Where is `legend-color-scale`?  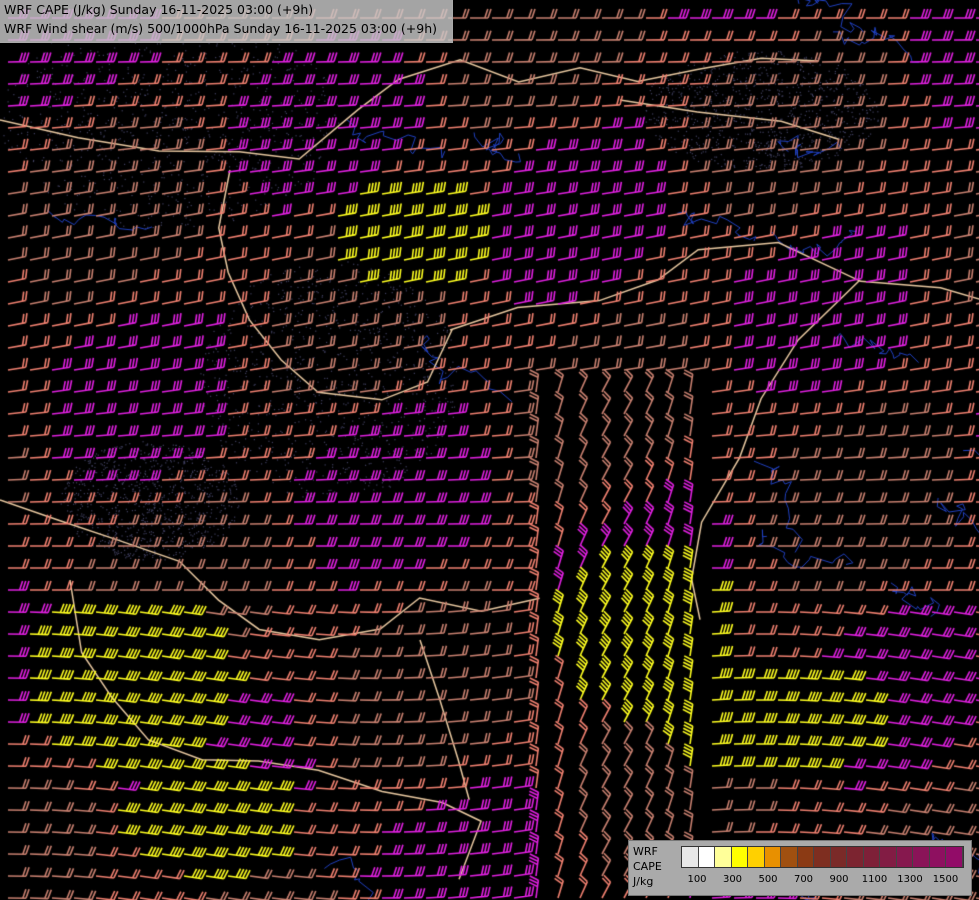 legend-color-scale is located at coordinates (822, 857).